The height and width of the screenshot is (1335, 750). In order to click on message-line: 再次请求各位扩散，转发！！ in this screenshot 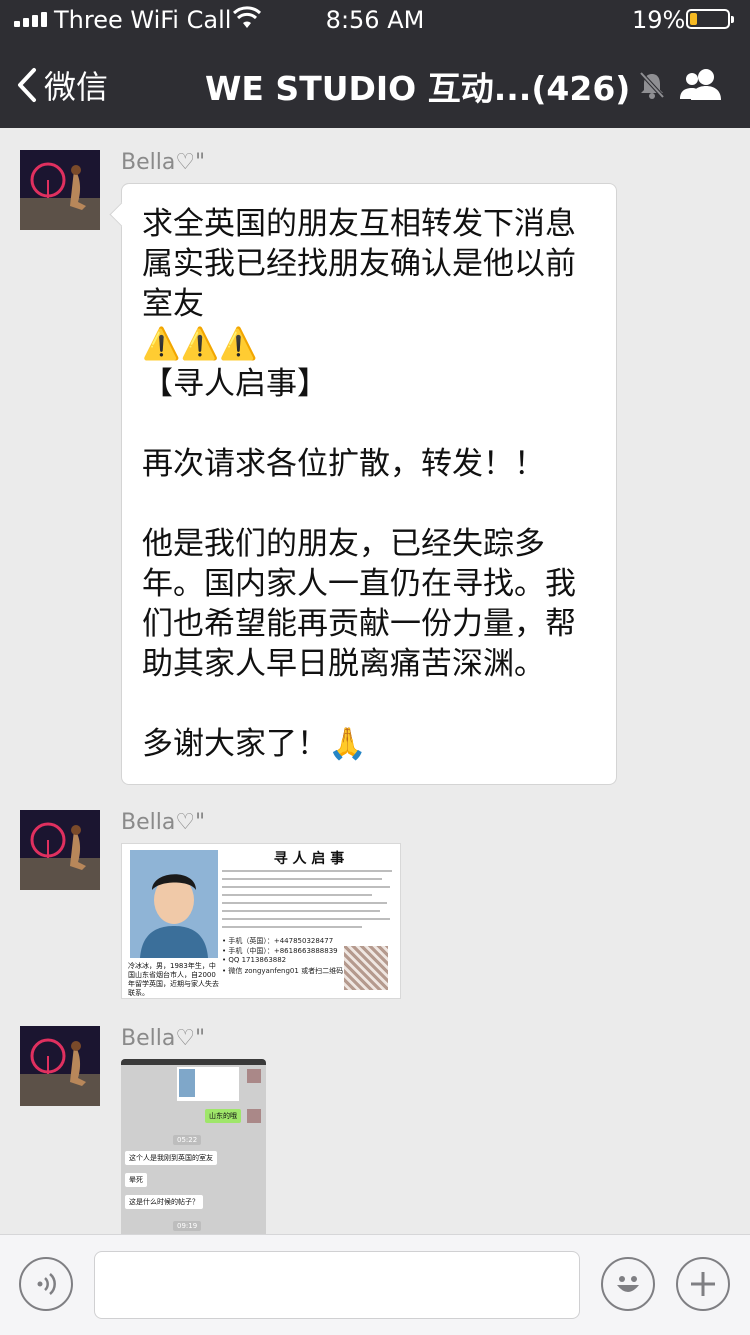, I will do `click(343, 464)`.